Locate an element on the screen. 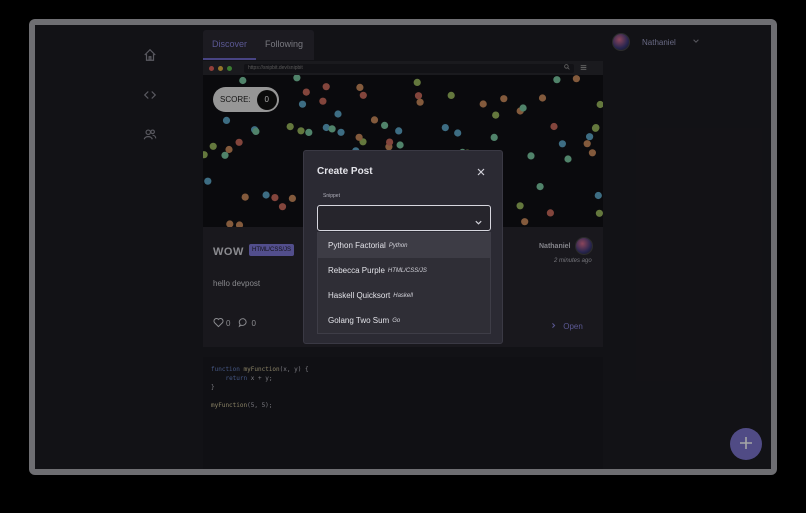 This screenshot has width=806, height=513. option-language: HTML/CSS/JS is located at coordinates (407, 270).